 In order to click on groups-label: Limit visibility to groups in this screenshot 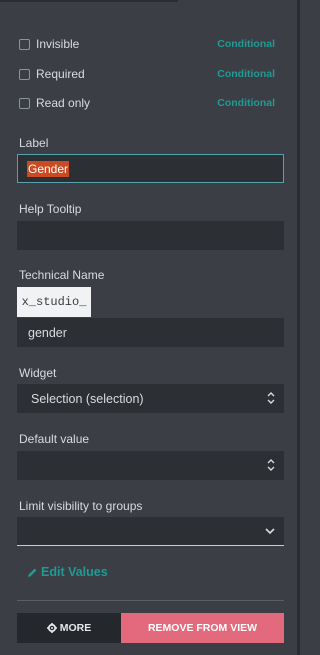, I will do `click(81, 506)`.